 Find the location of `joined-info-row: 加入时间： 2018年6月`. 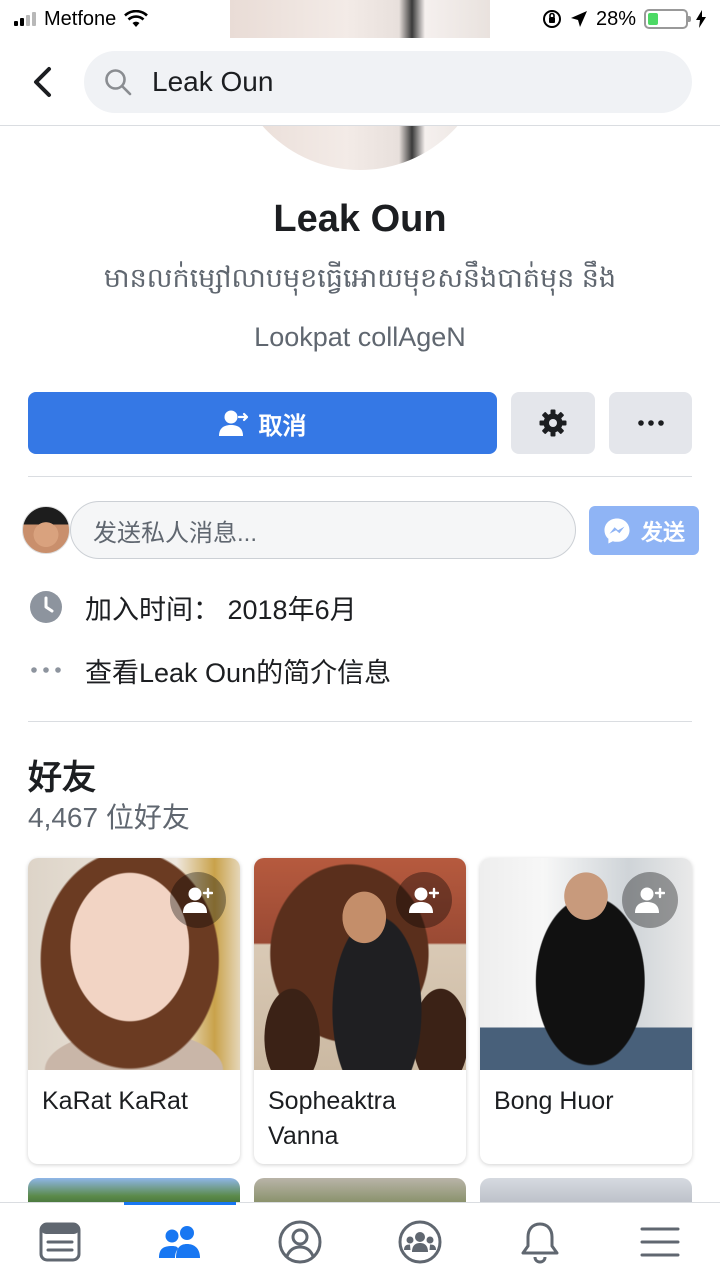

joined-info-row: 加入时间： 2018年6月 is located at coordinates (192, 607).